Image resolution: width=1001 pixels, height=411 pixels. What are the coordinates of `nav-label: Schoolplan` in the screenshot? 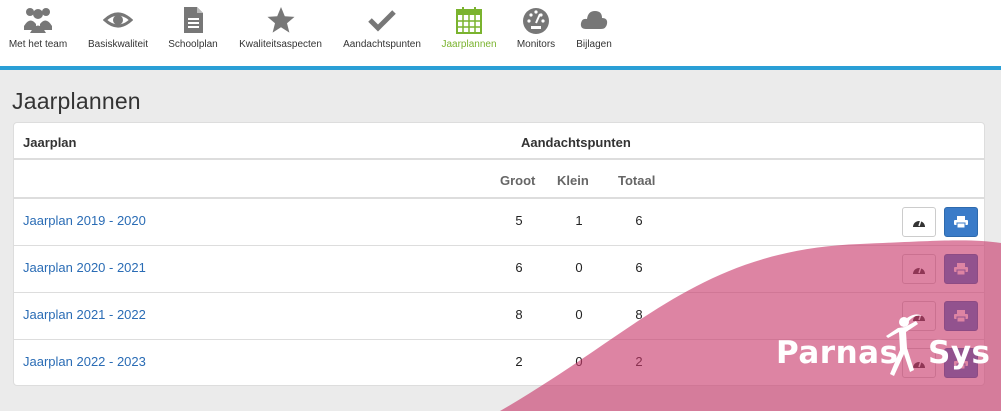 It's located at (193, 44).